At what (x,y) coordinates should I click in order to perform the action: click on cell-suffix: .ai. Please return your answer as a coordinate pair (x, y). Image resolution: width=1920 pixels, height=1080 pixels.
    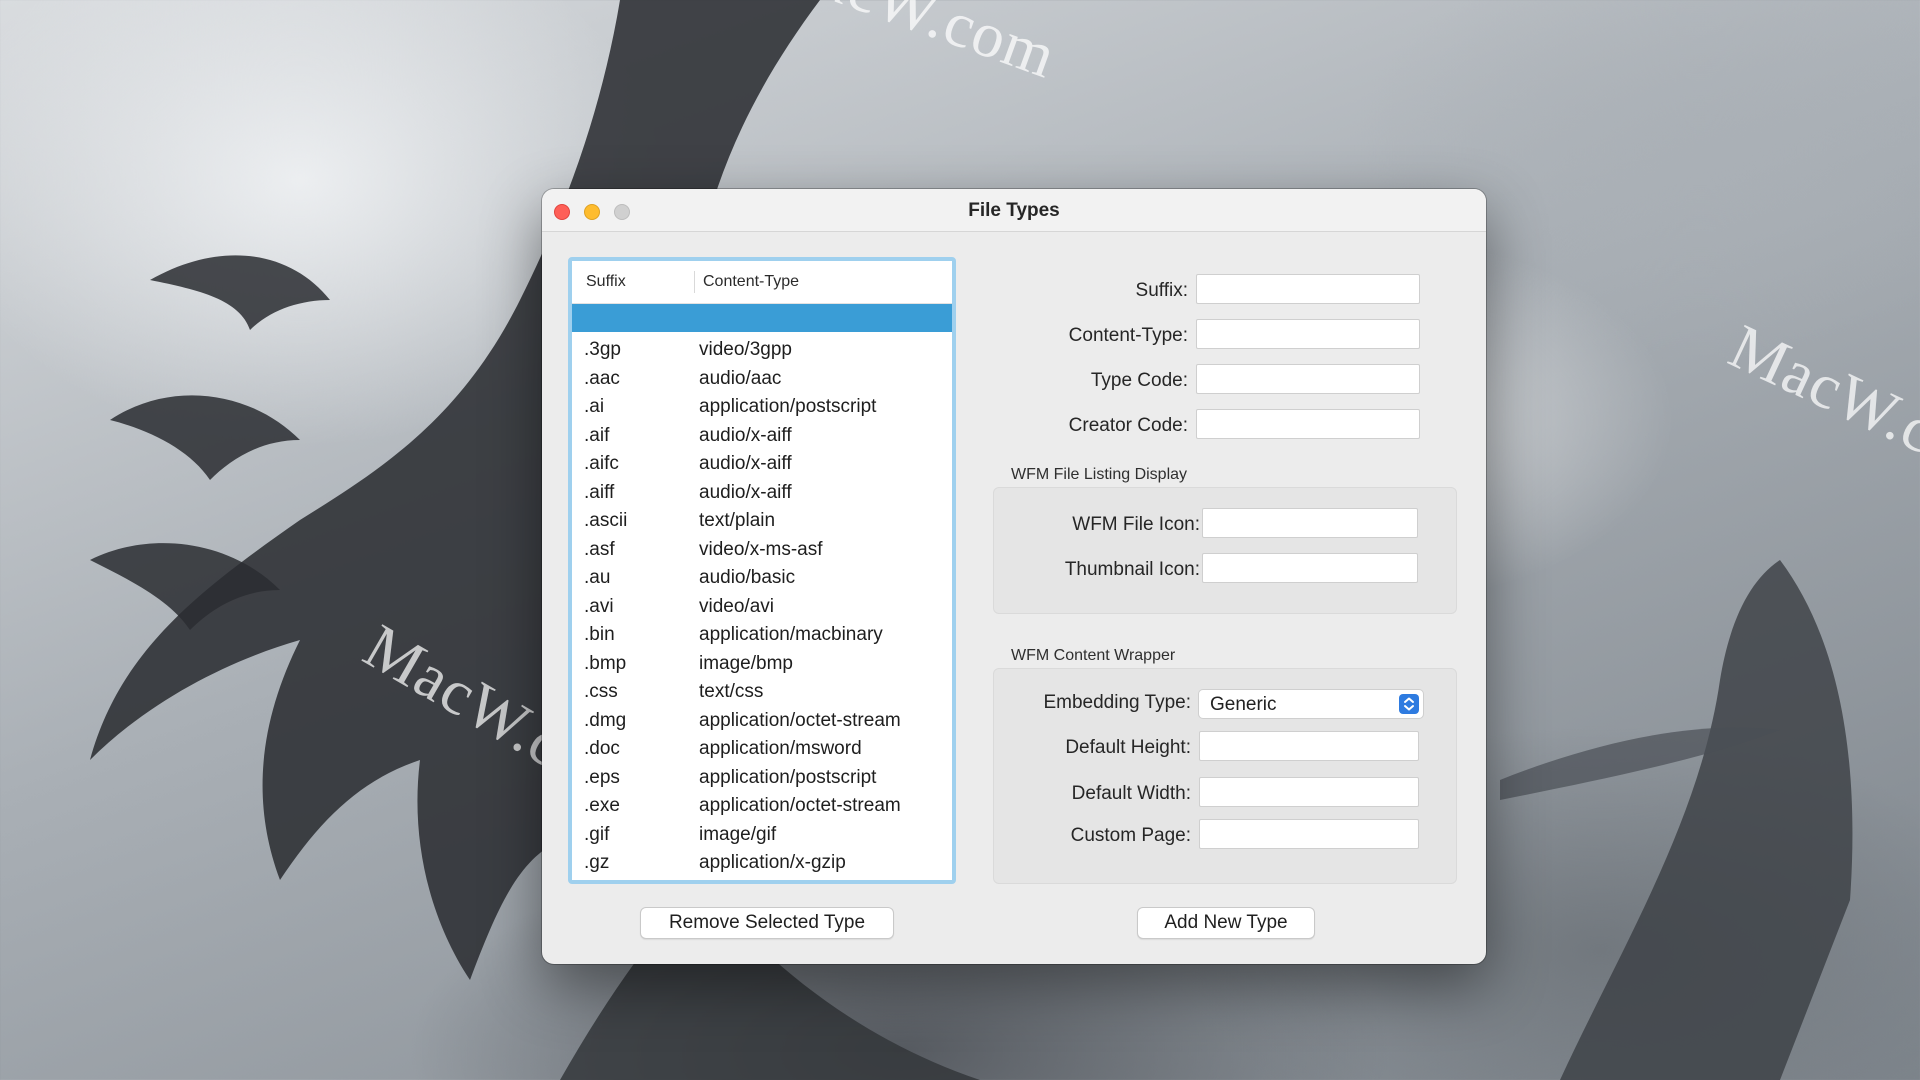
    Looking at the image, I should click on (594, 406).